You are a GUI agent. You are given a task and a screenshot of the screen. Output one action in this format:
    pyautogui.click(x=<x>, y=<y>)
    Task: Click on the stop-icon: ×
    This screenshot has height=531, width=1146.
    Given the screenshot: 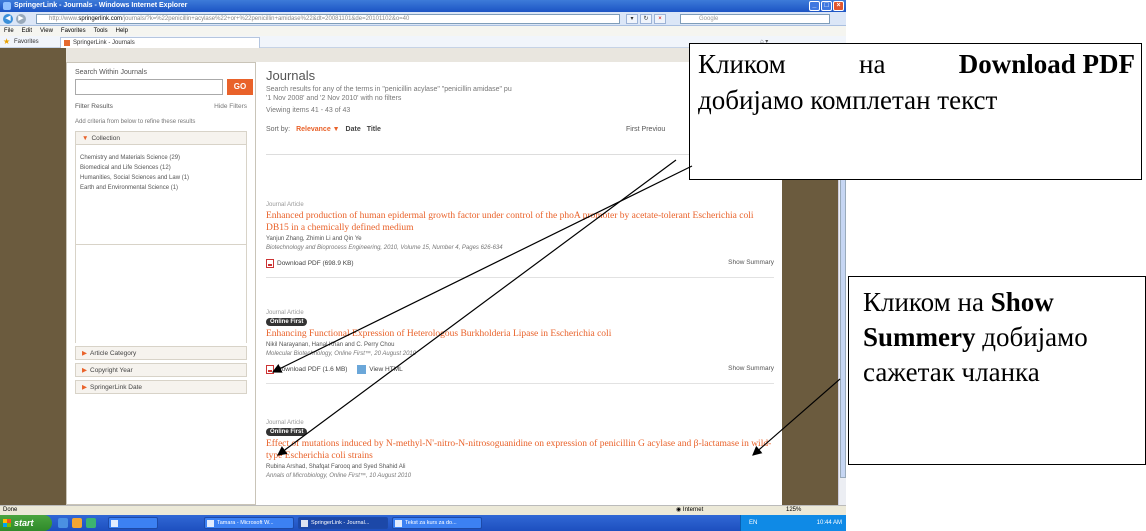 What is the action you would take?
    pyautogui.click(x=660, y=19)
    